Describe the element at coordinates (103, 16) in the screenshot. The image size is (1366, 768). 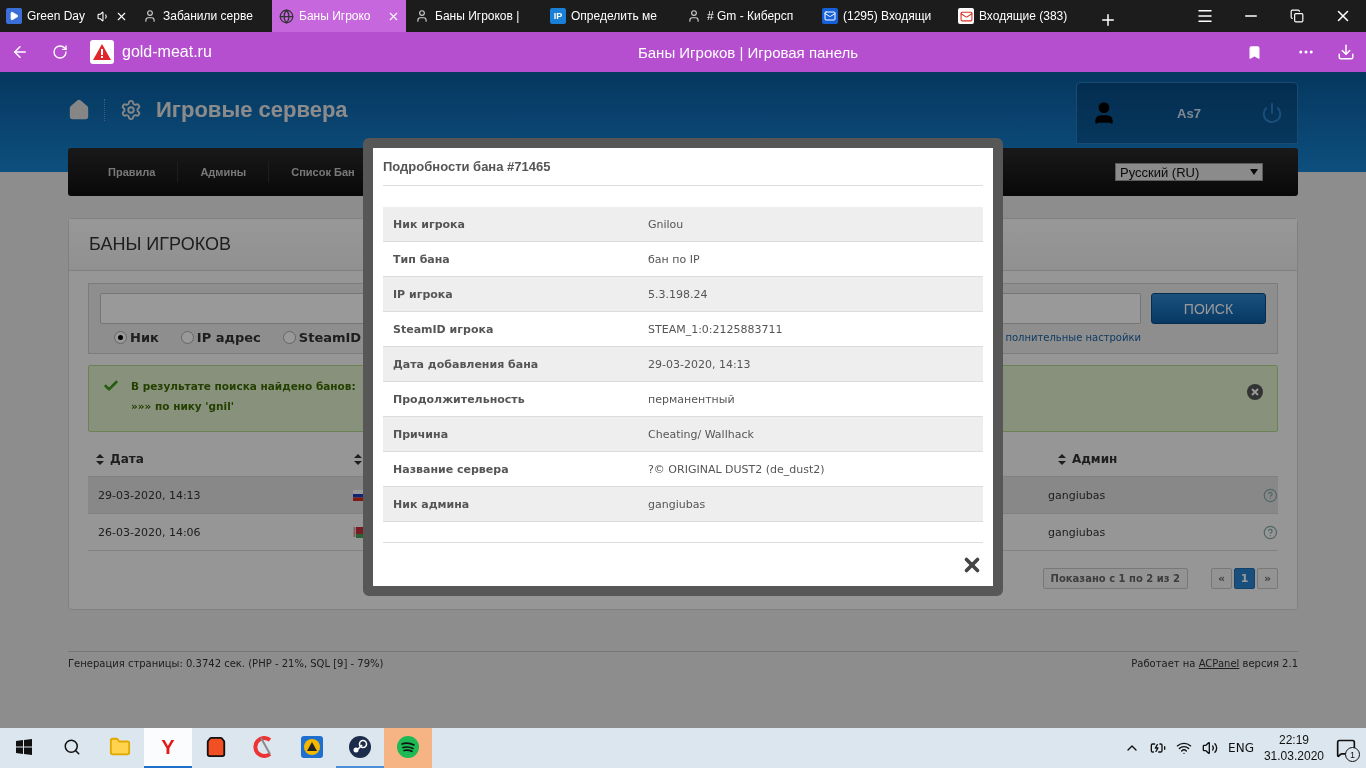
I see `speaker-icon` at that location.